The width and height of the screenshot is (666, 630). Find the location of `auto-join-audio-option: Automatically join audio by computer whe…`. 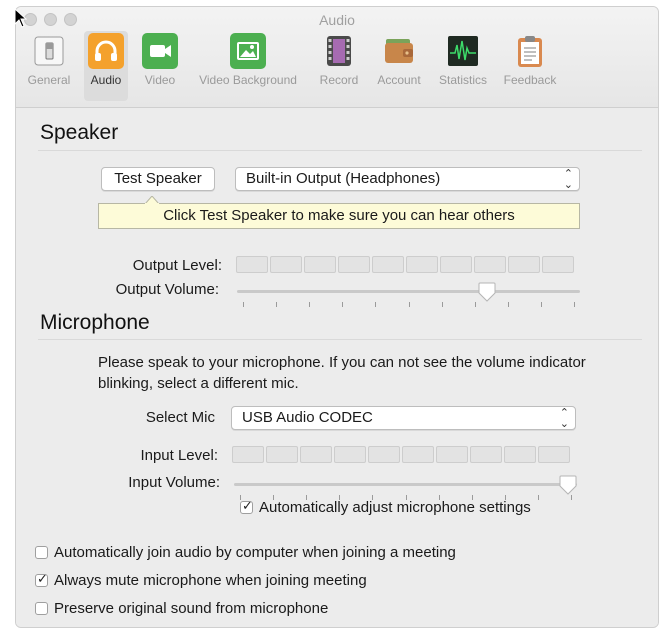

auto-join-audio-option: Automatically join audio by computer whe… is located at coordinates (245, 552).